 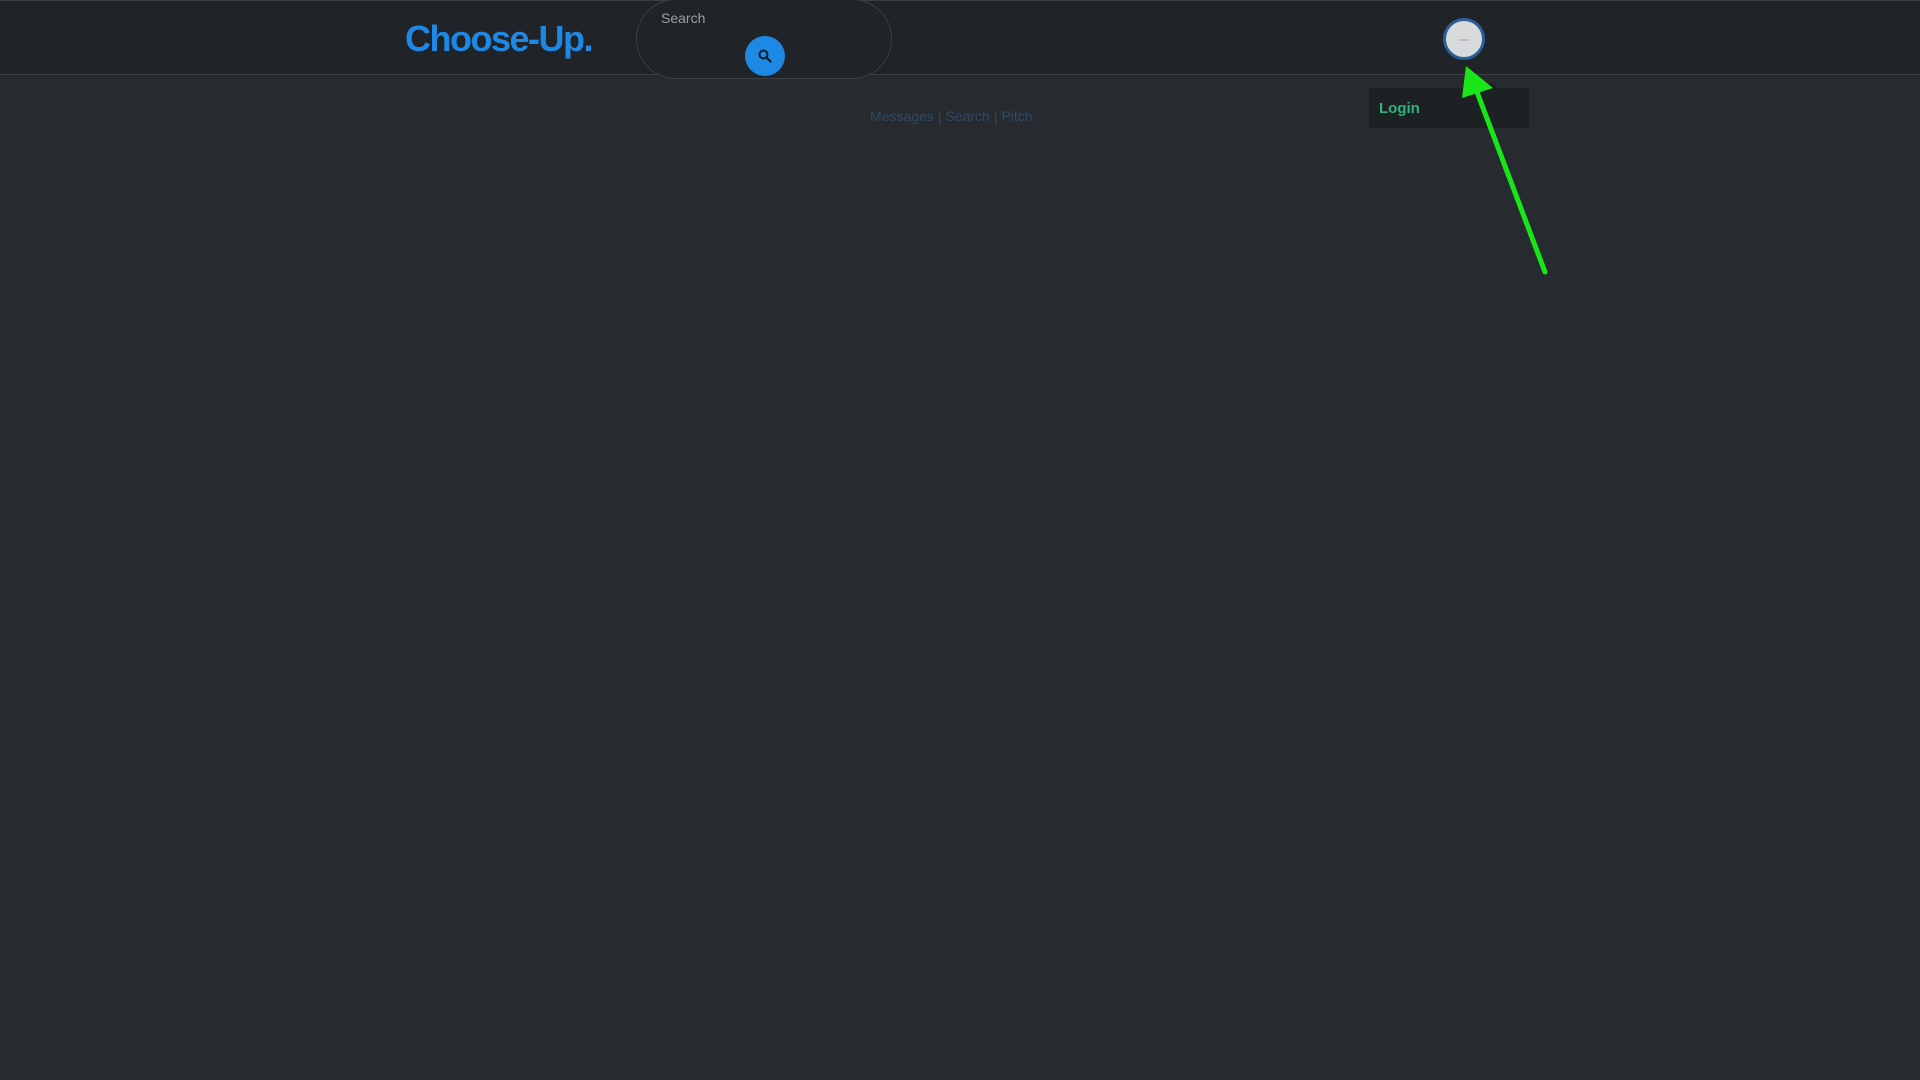 I want to click on search-input, so click(x=761, y=18).